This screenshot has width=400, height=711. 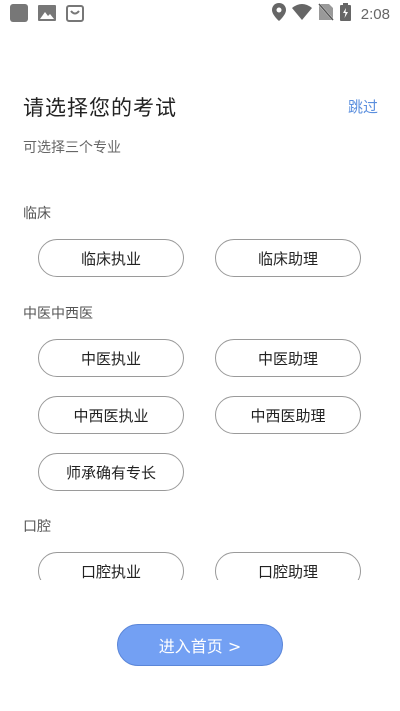 What do you see at coordinates (111, 472) in the screenshot?
I see `option-apprentice-expertise: 师承确有专长` at bounding box center [111, 472].